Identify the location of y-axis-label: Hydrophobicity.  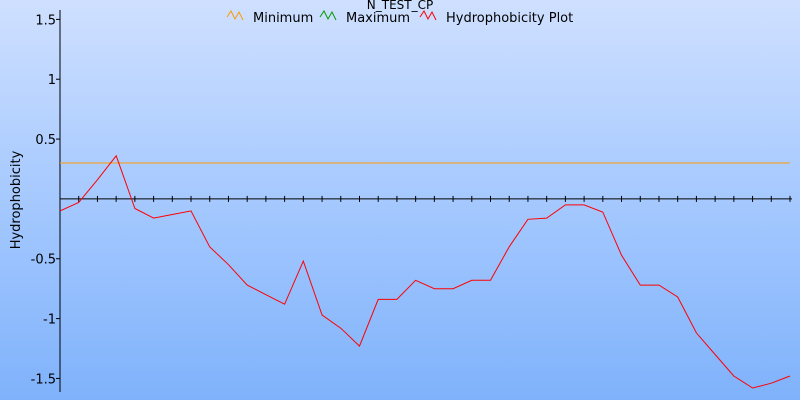
(16, 199).